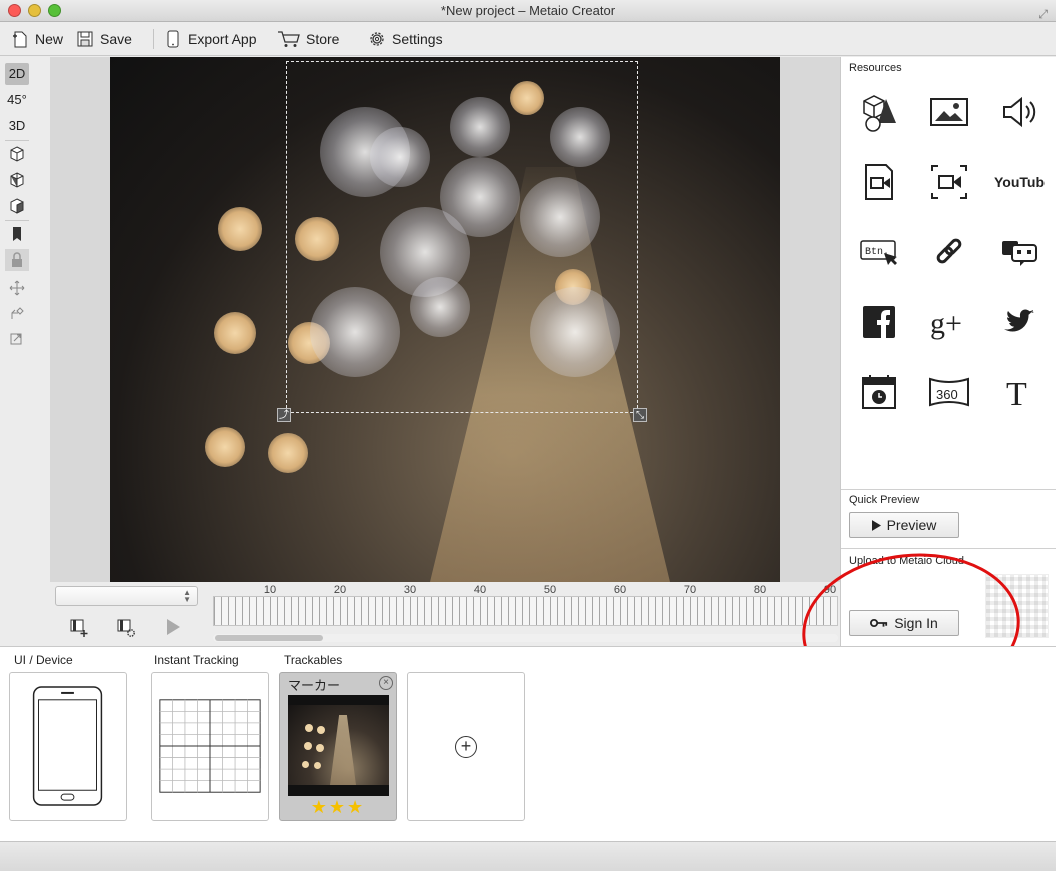  I want to click on google-plus-icon: g+, so click(949, 322).